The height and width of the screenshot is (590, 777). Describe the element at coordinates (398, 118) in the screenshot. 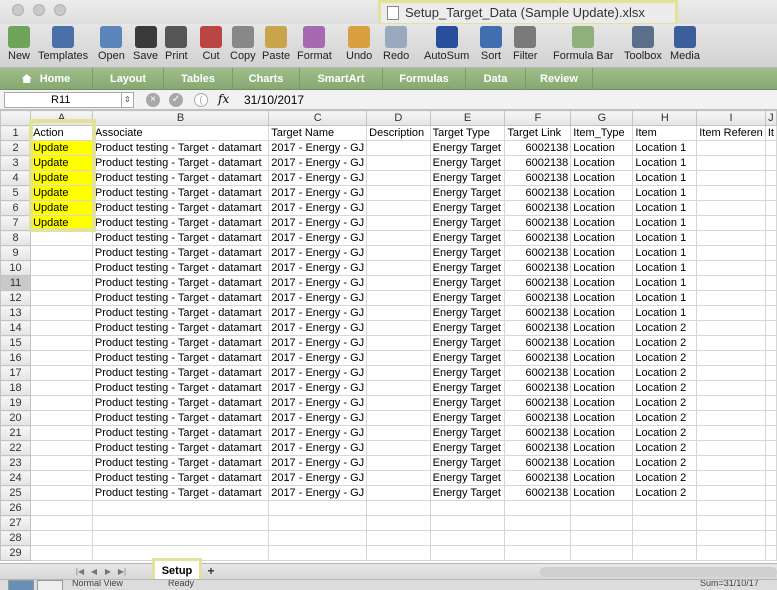

I see `column-header-d: D` at that location.